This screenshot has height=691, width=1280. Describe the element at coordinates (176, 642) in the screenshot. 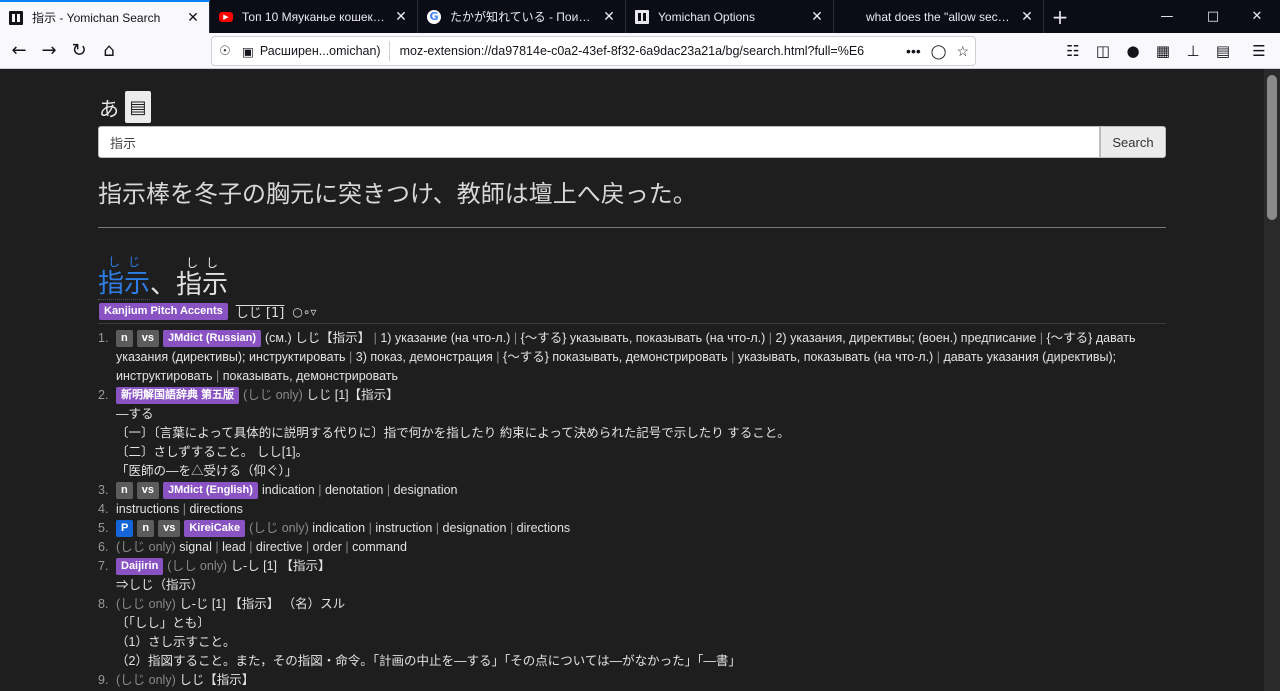

I see `gloss-extra-line: （1）さし示すこと。` at that location.